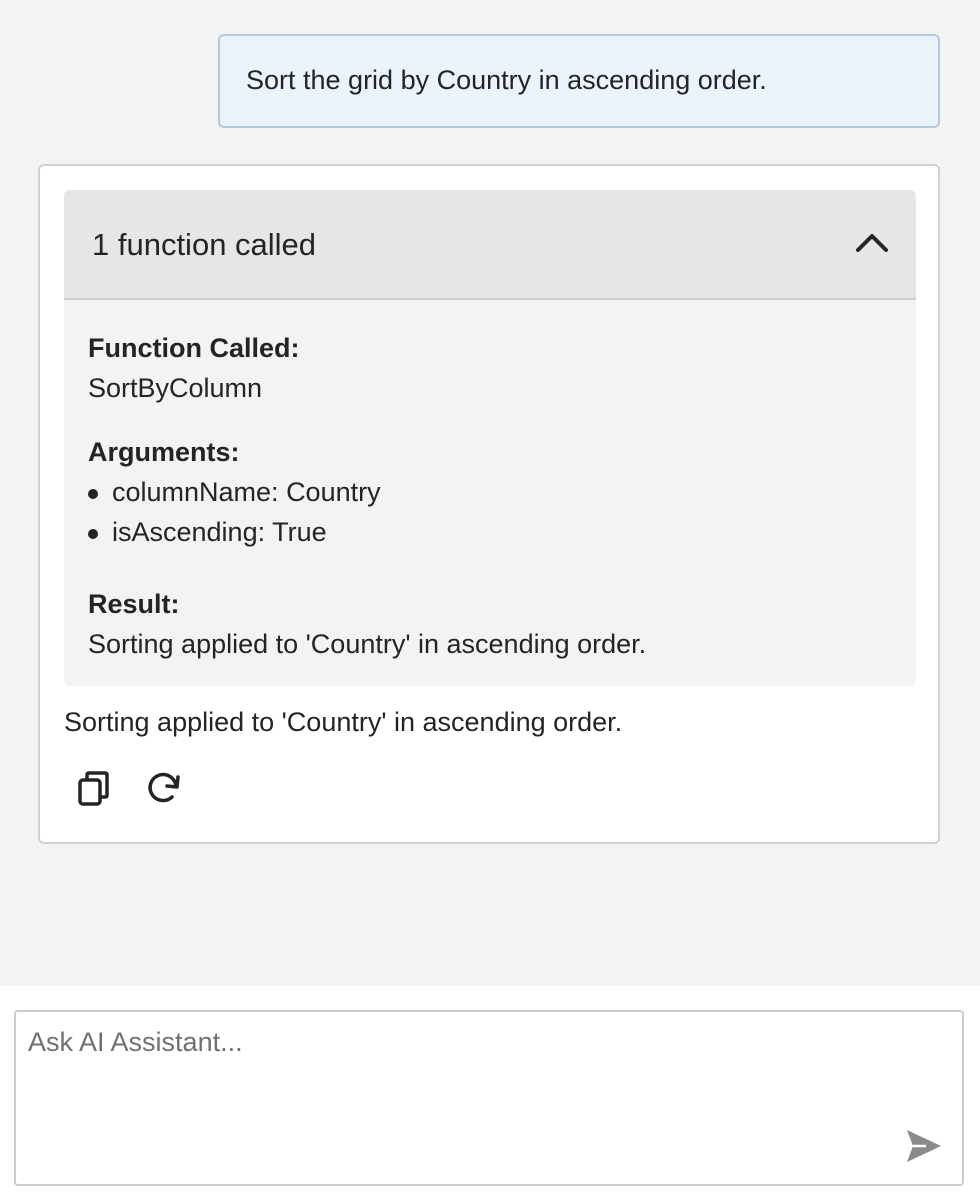 The image size is (980, 1200). What do you see at coordinates (175, 388) in the screenshot?
I see `function-name: SortByColumn` at bounding box center [175, 388].